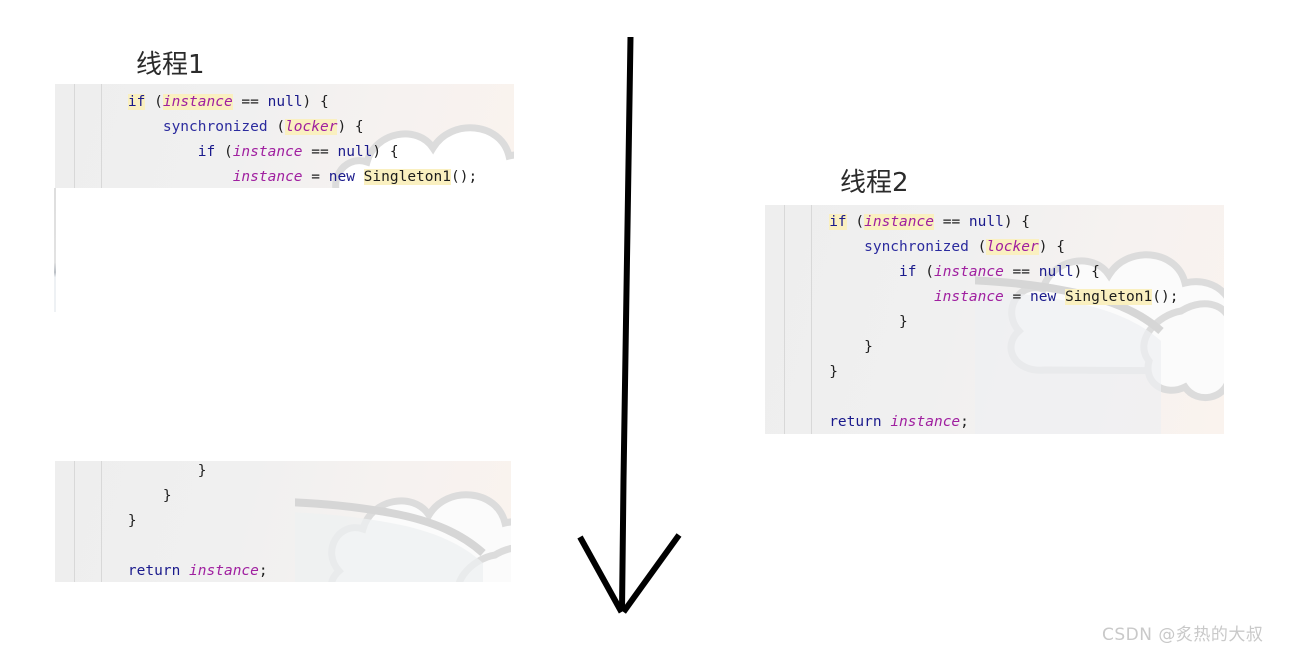 The height and width of the screenshot is (650, 1290). I want to click on code-token: ();, so click(464, 177).